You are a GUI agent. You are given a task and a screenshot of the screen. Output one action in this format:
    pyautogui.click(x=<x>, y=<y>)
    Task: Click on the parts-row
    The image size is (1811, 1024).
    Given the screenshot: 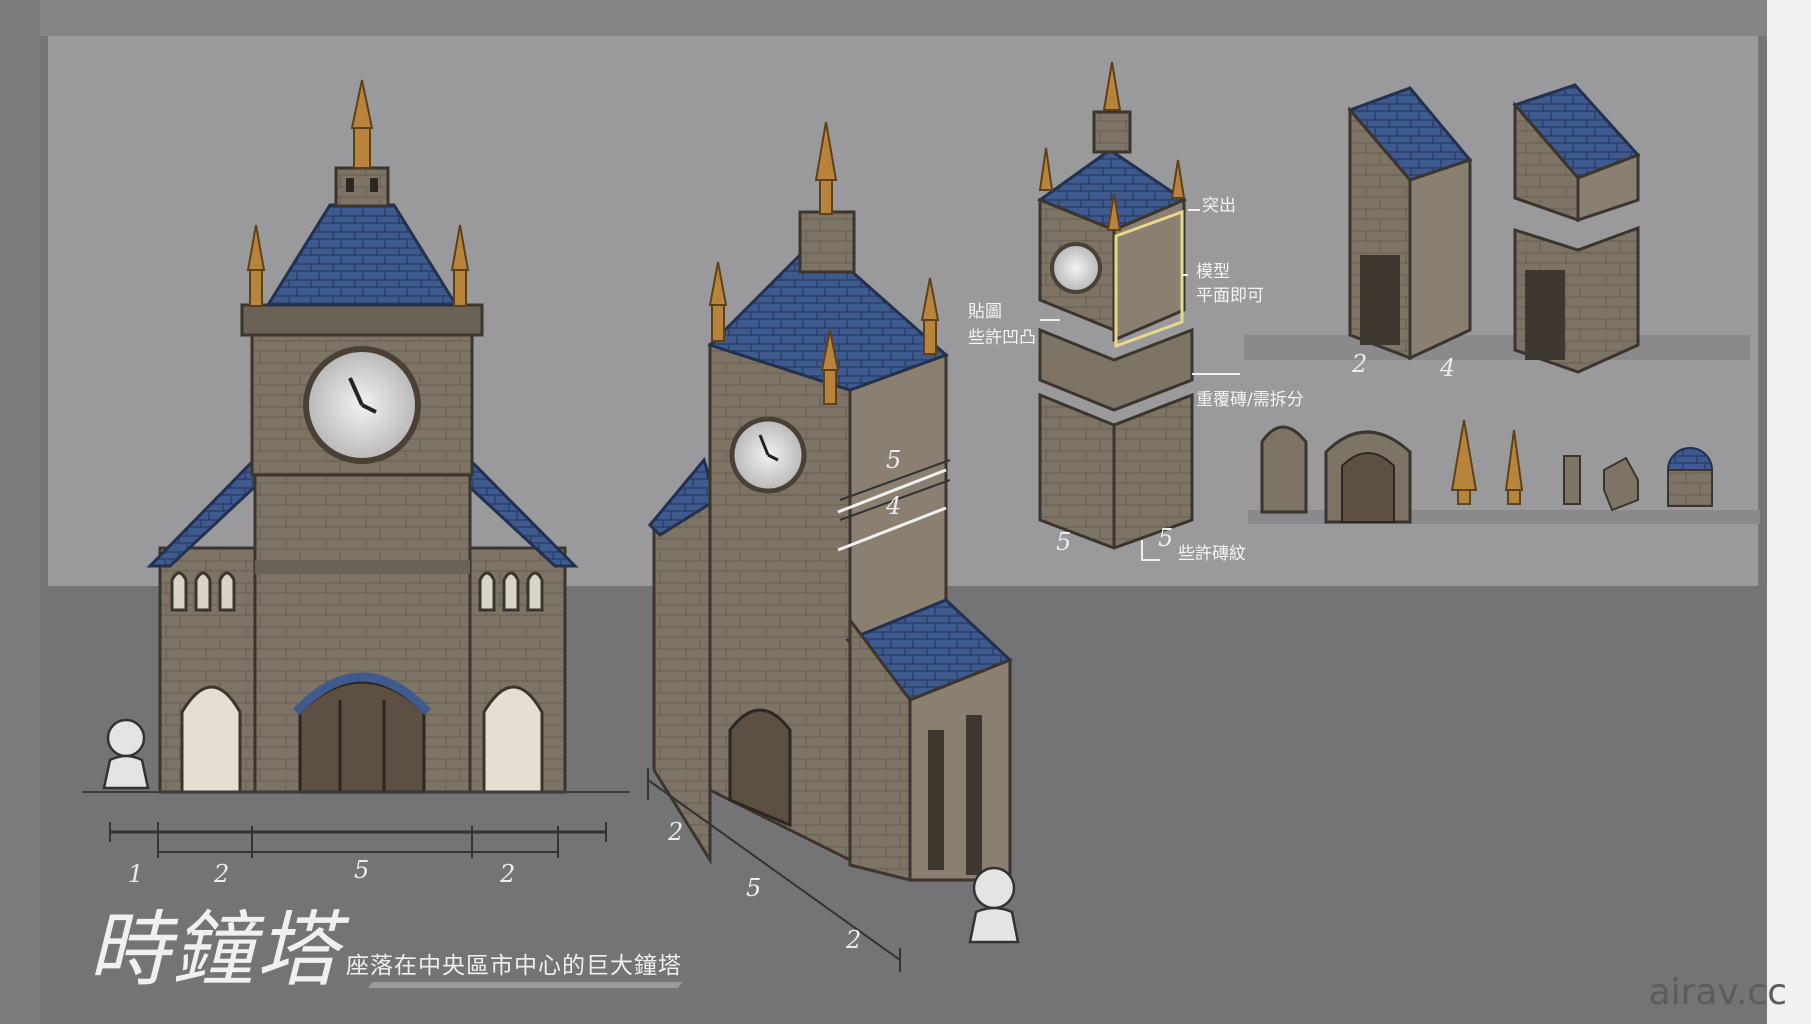 What is the action you would take?
    pyautogui.click(x=1504, y=471)
    